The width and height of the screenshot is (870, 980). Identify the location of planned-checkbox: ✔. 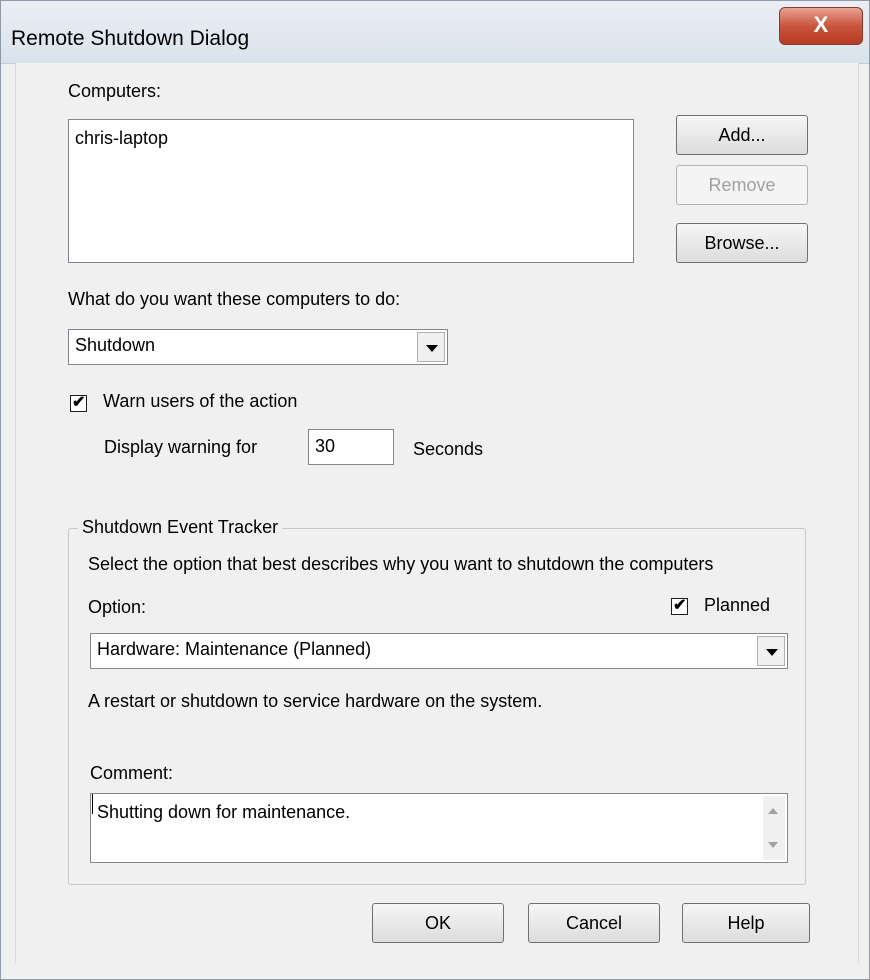
(679, 606).